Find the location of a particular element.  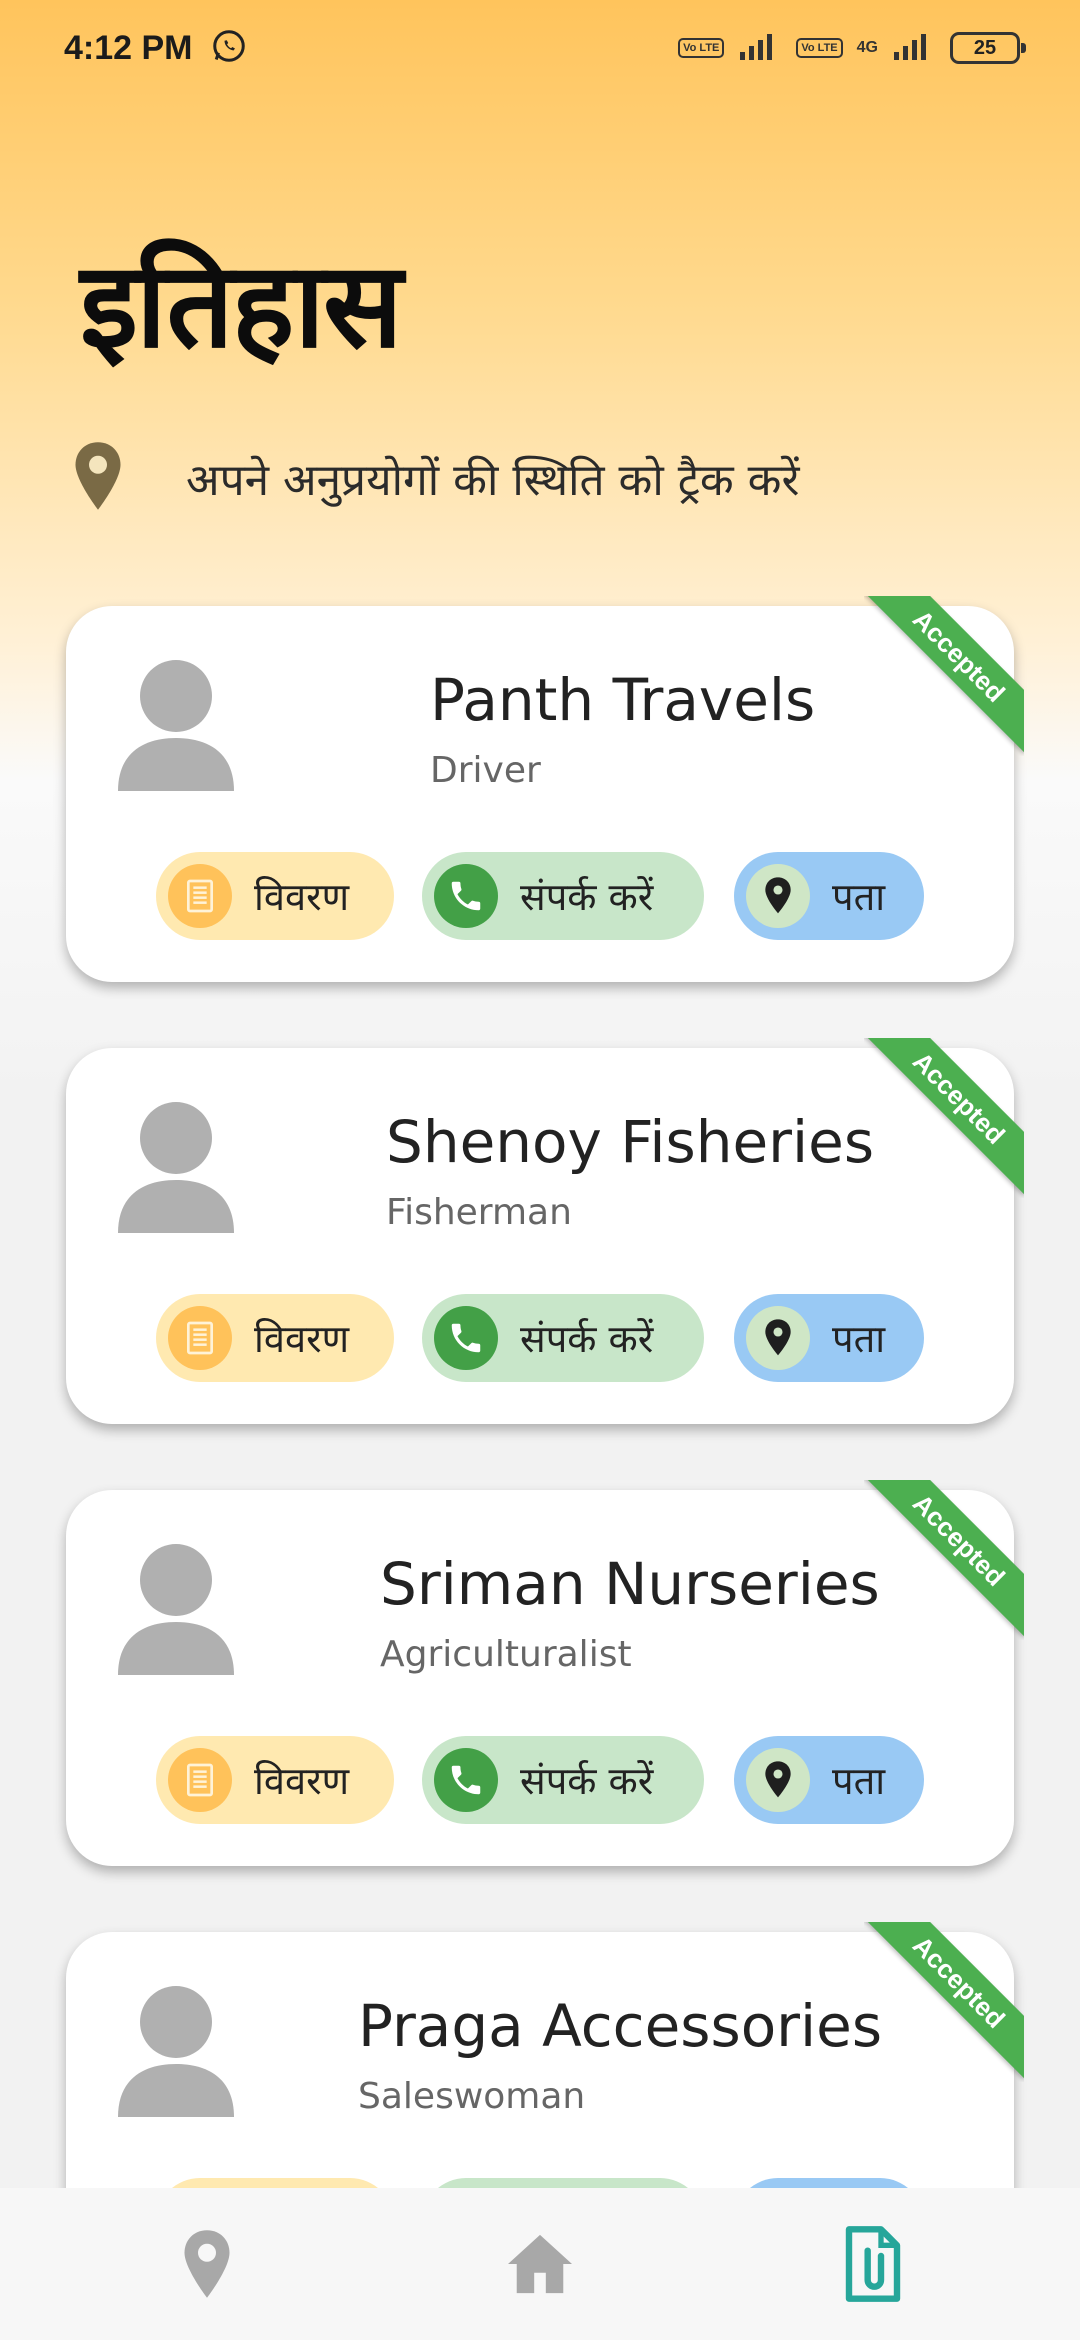

nav-location-button is located at coordinates (207, 2264).